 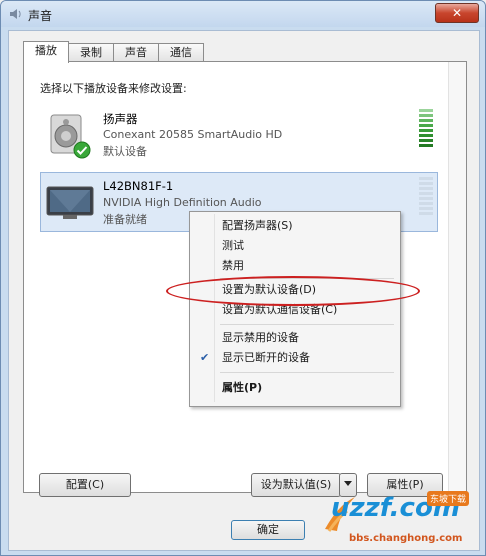 I want to click on menu-item-show-disconnected: ✔ 显示已断开的设备, so click(x=294, y=358).